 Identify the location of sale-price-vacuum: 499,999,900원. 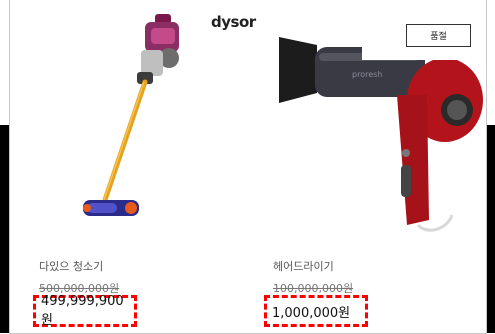
(82, 311).